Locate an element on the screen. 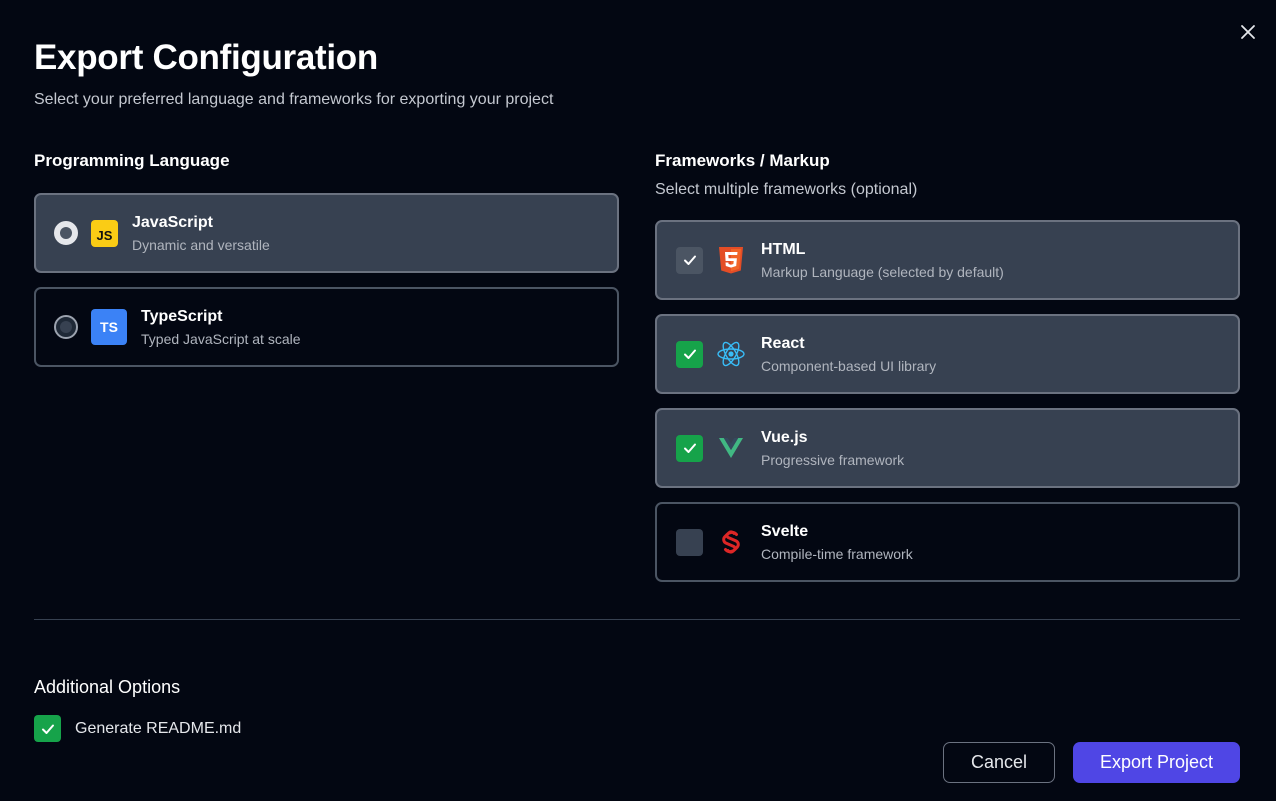  checkbox-react is located at coordinates (689, 354).